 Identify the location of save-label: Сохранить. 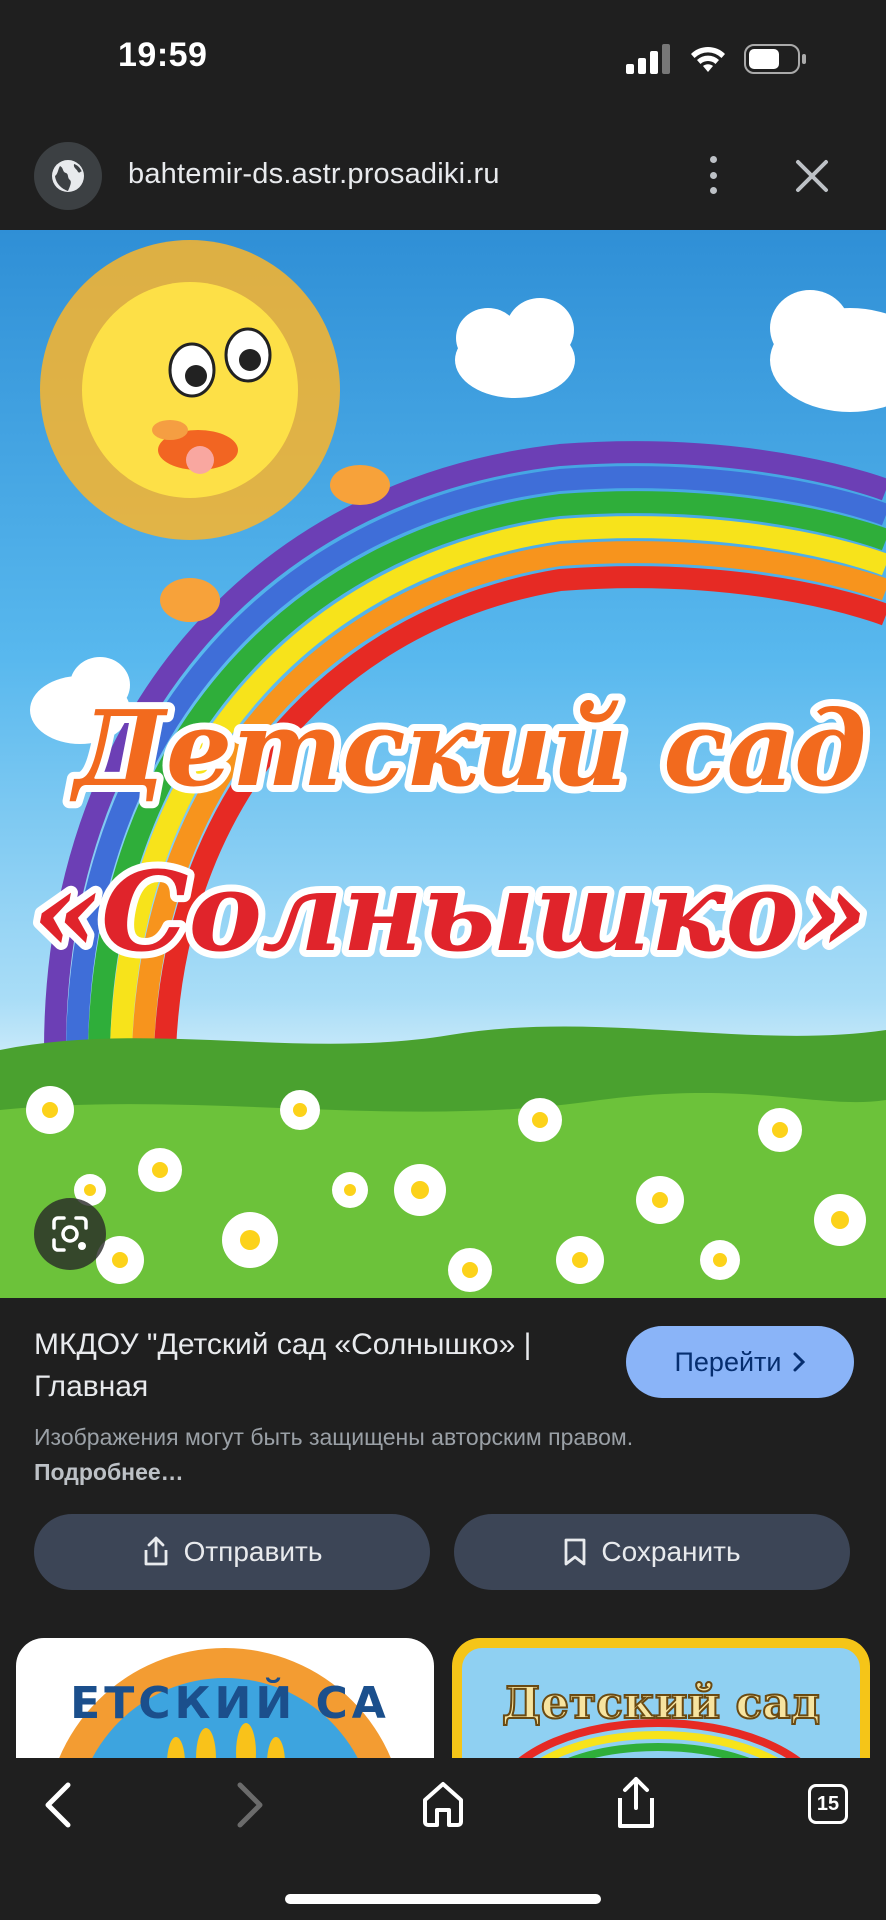
(671, 1551).